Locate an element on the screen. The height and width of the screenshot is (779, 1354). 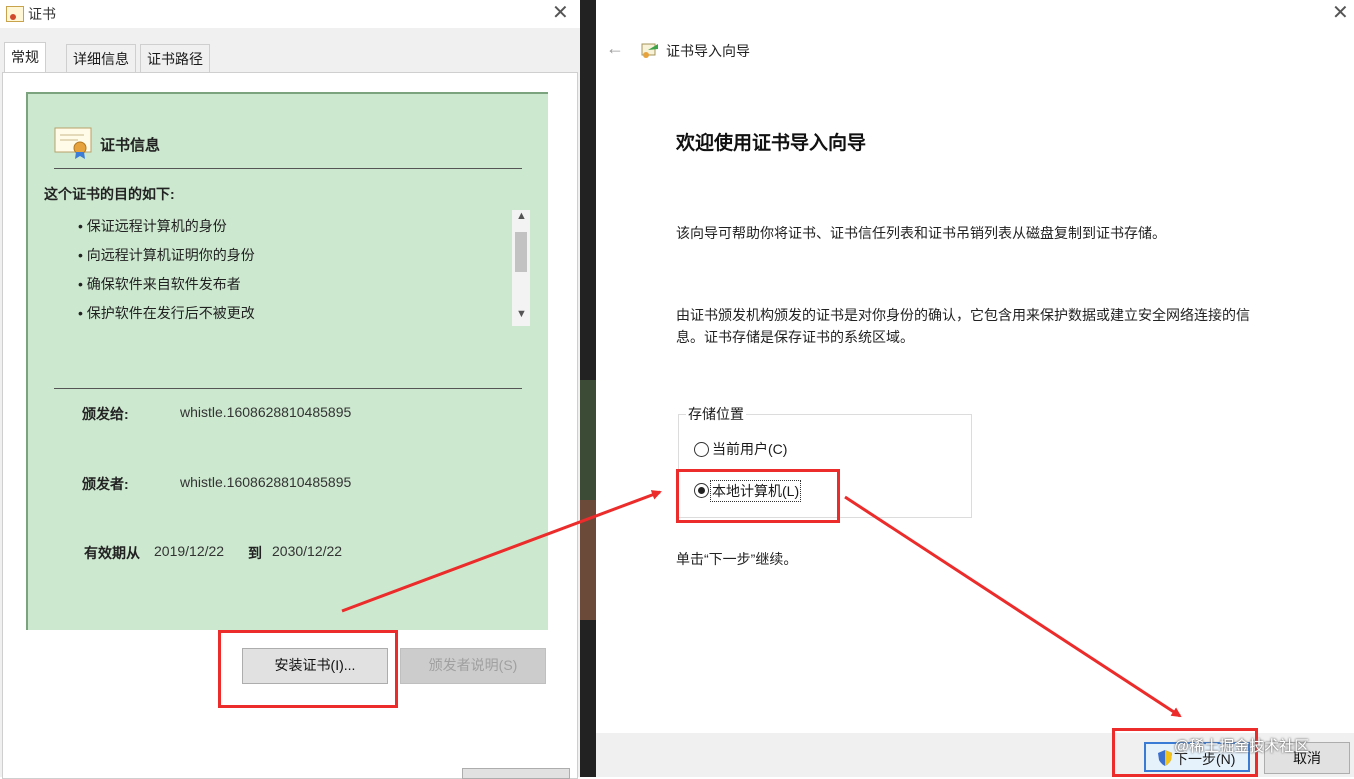
arrow-install-to-local-machine is located at coordinates (501, 551).